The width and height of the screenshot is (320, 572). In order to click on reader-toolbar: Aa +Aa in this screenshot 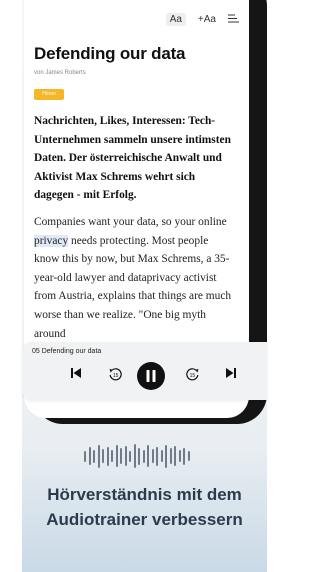, I will do `click(202, 19)`.